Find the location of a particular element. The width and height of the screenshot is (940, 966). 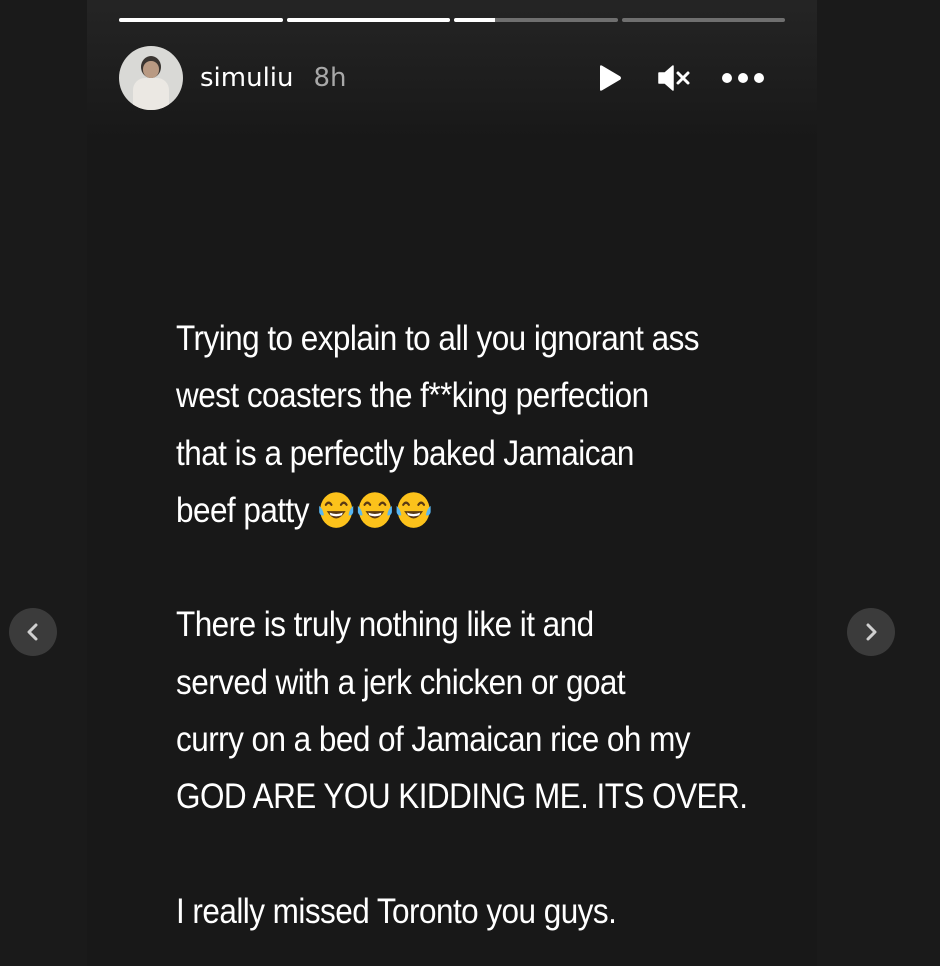

play-icon is located at coordinates (610, 78).